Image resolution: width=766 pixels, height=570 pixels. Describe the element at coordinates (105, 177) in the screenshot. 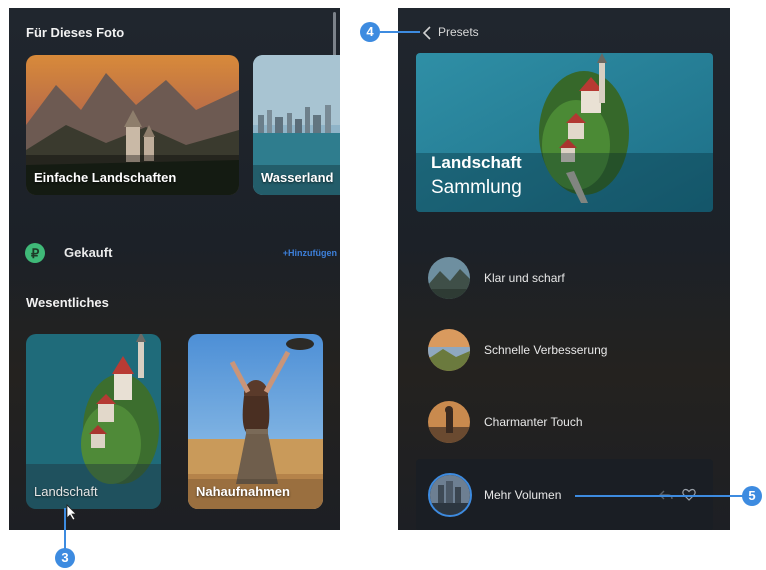

I see `card-label: Einfache Landschaften` at that location.